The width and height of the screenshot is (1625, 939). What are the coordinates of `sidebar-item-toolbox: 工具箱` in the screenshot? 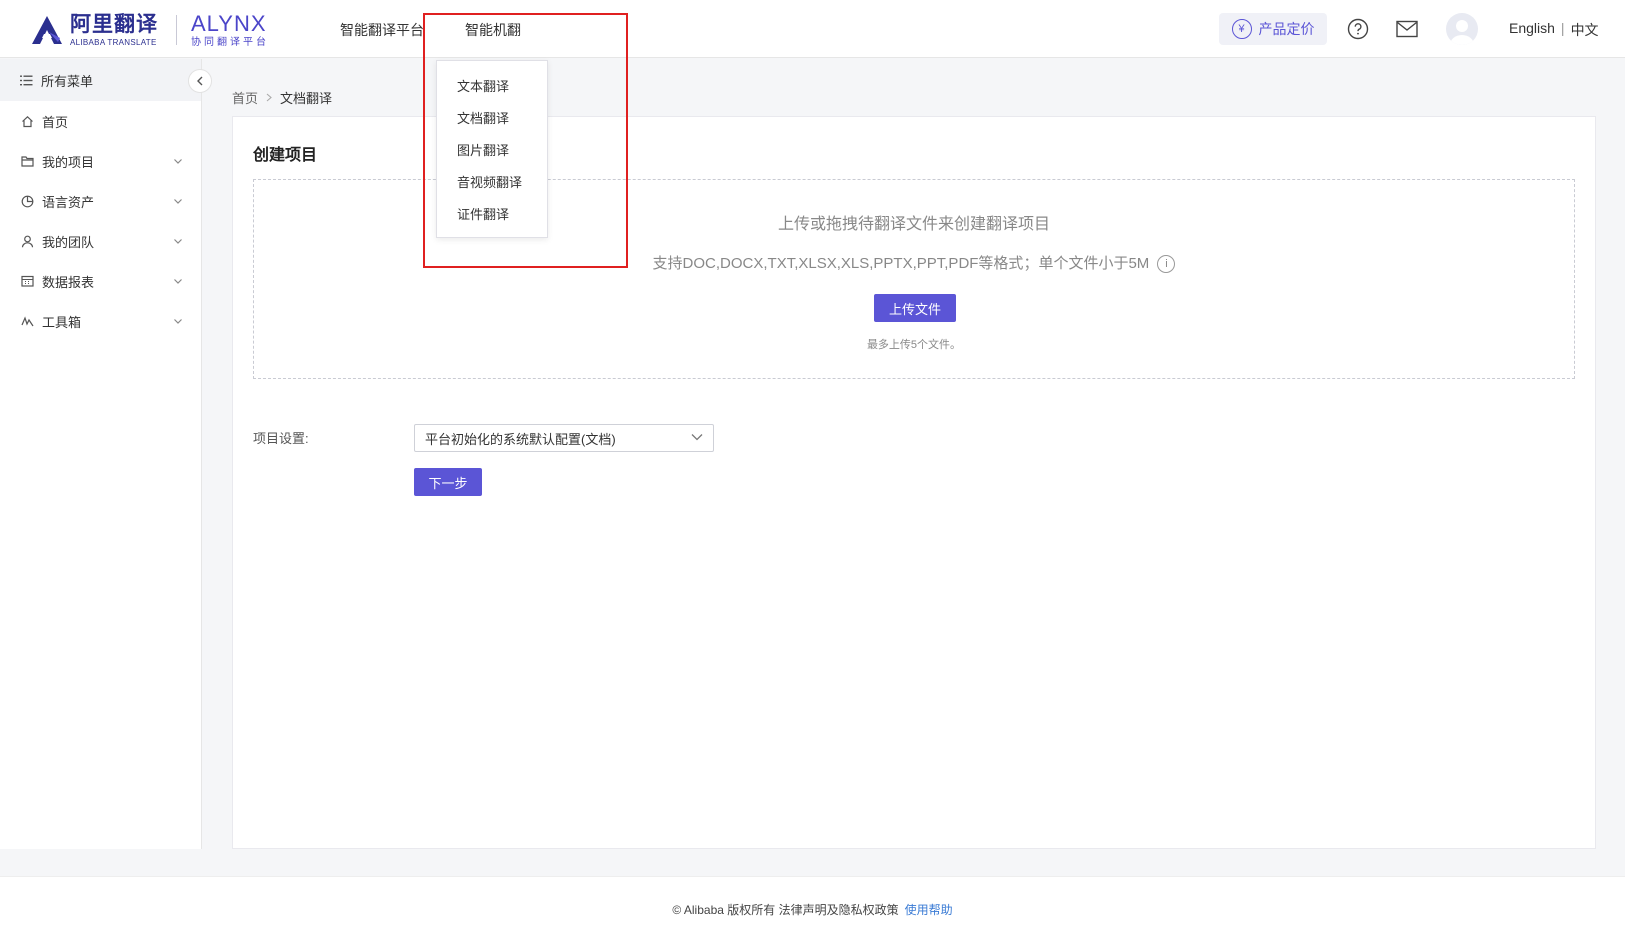 It's located at (100, 321).